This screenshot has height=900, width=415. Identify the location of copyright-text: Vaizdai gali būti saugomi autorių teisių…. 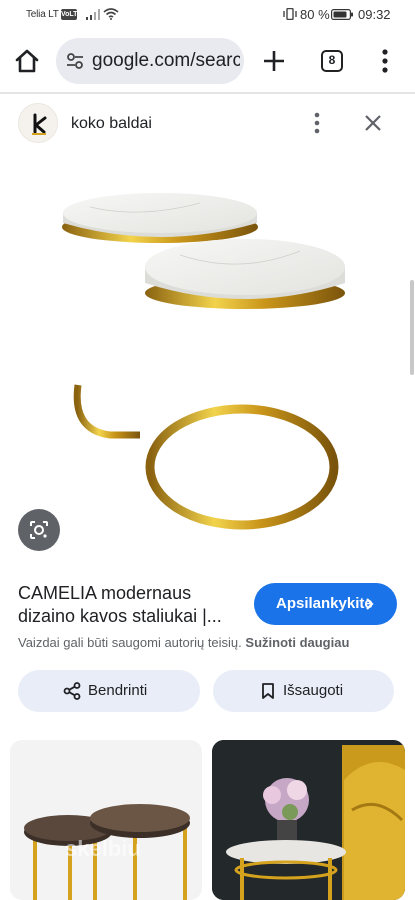
(130, 642).